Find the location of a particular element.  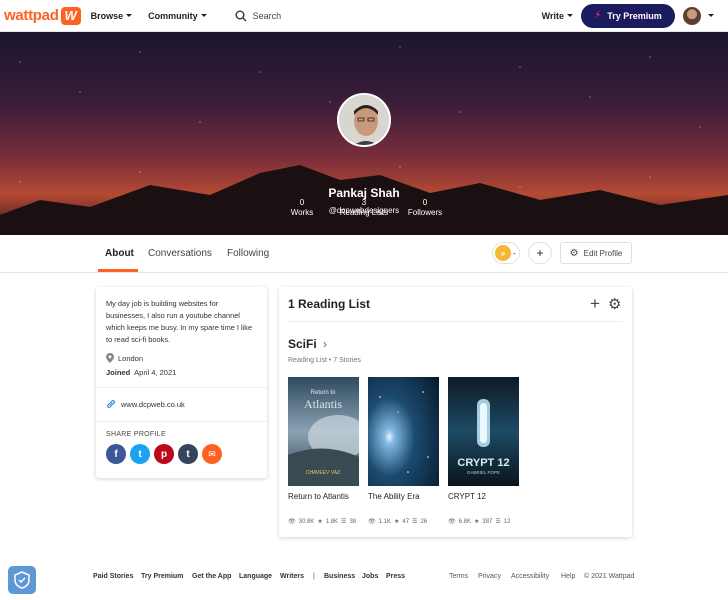

edit-profile-button: ⚙ Edit Profile is located at coordinates (596, 253).